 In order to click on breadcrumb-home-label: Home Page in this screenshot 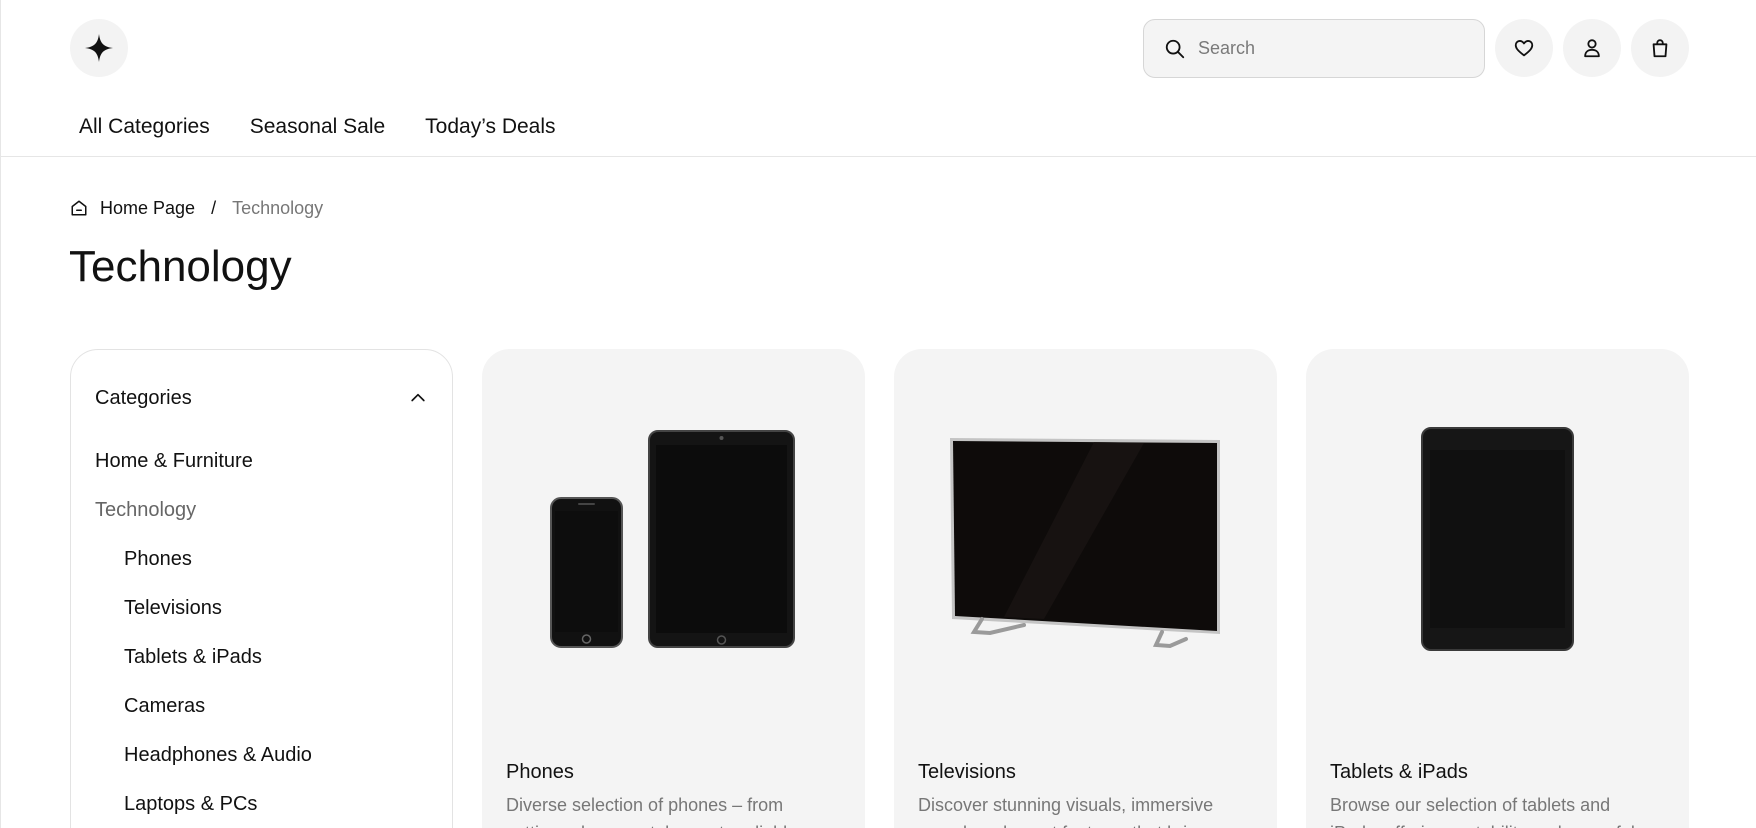, I will do `click(148, 208)`.